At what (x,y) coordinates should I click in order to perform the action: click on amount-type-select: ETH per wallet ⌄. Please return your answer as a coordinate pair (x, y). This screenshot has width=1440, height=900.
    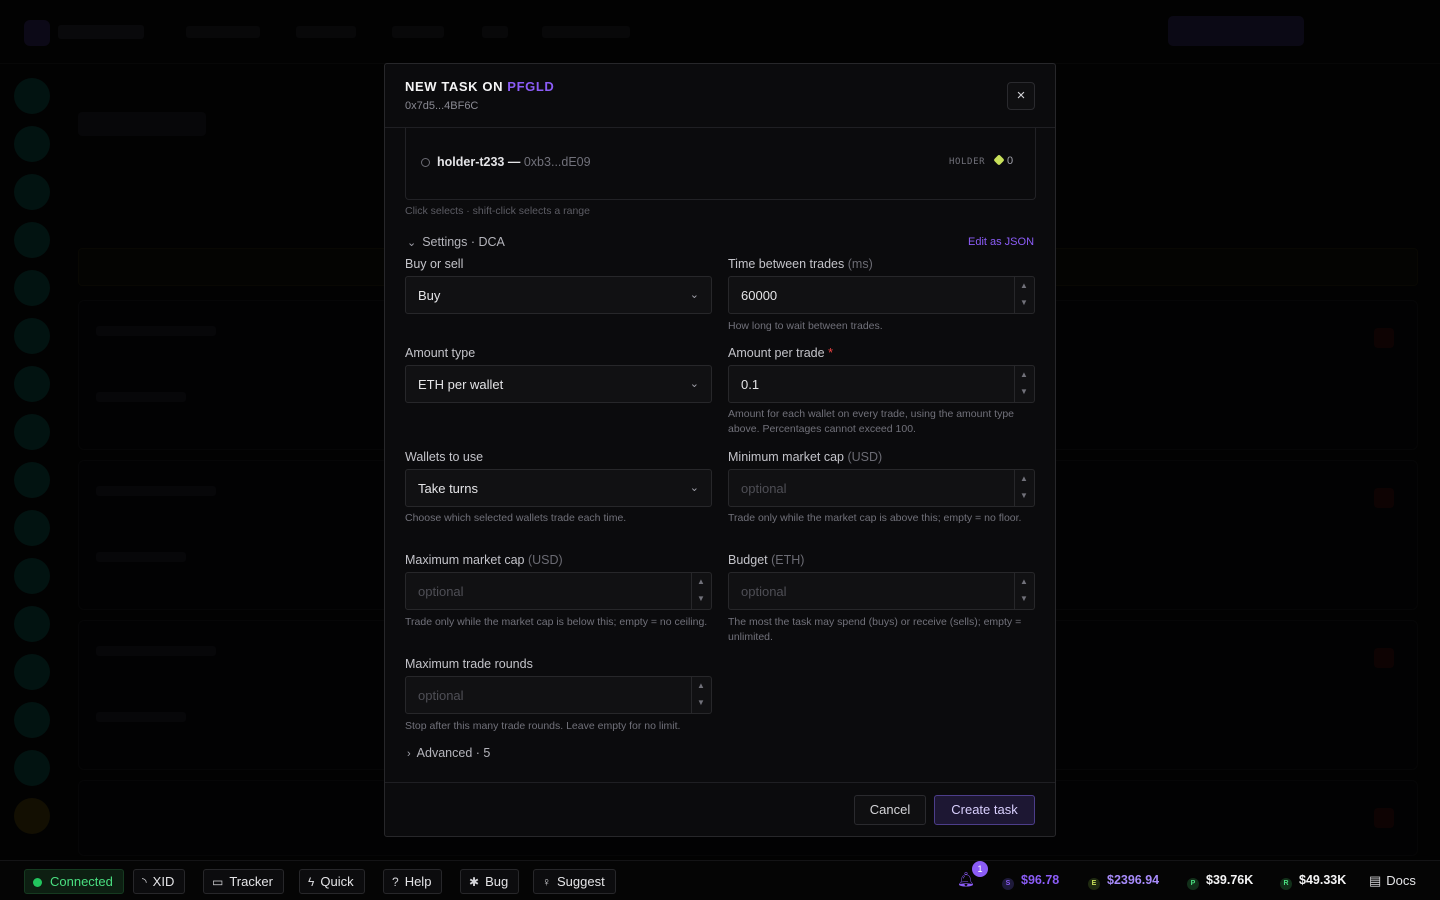
    Looking at the image, I should click on (558, 384).